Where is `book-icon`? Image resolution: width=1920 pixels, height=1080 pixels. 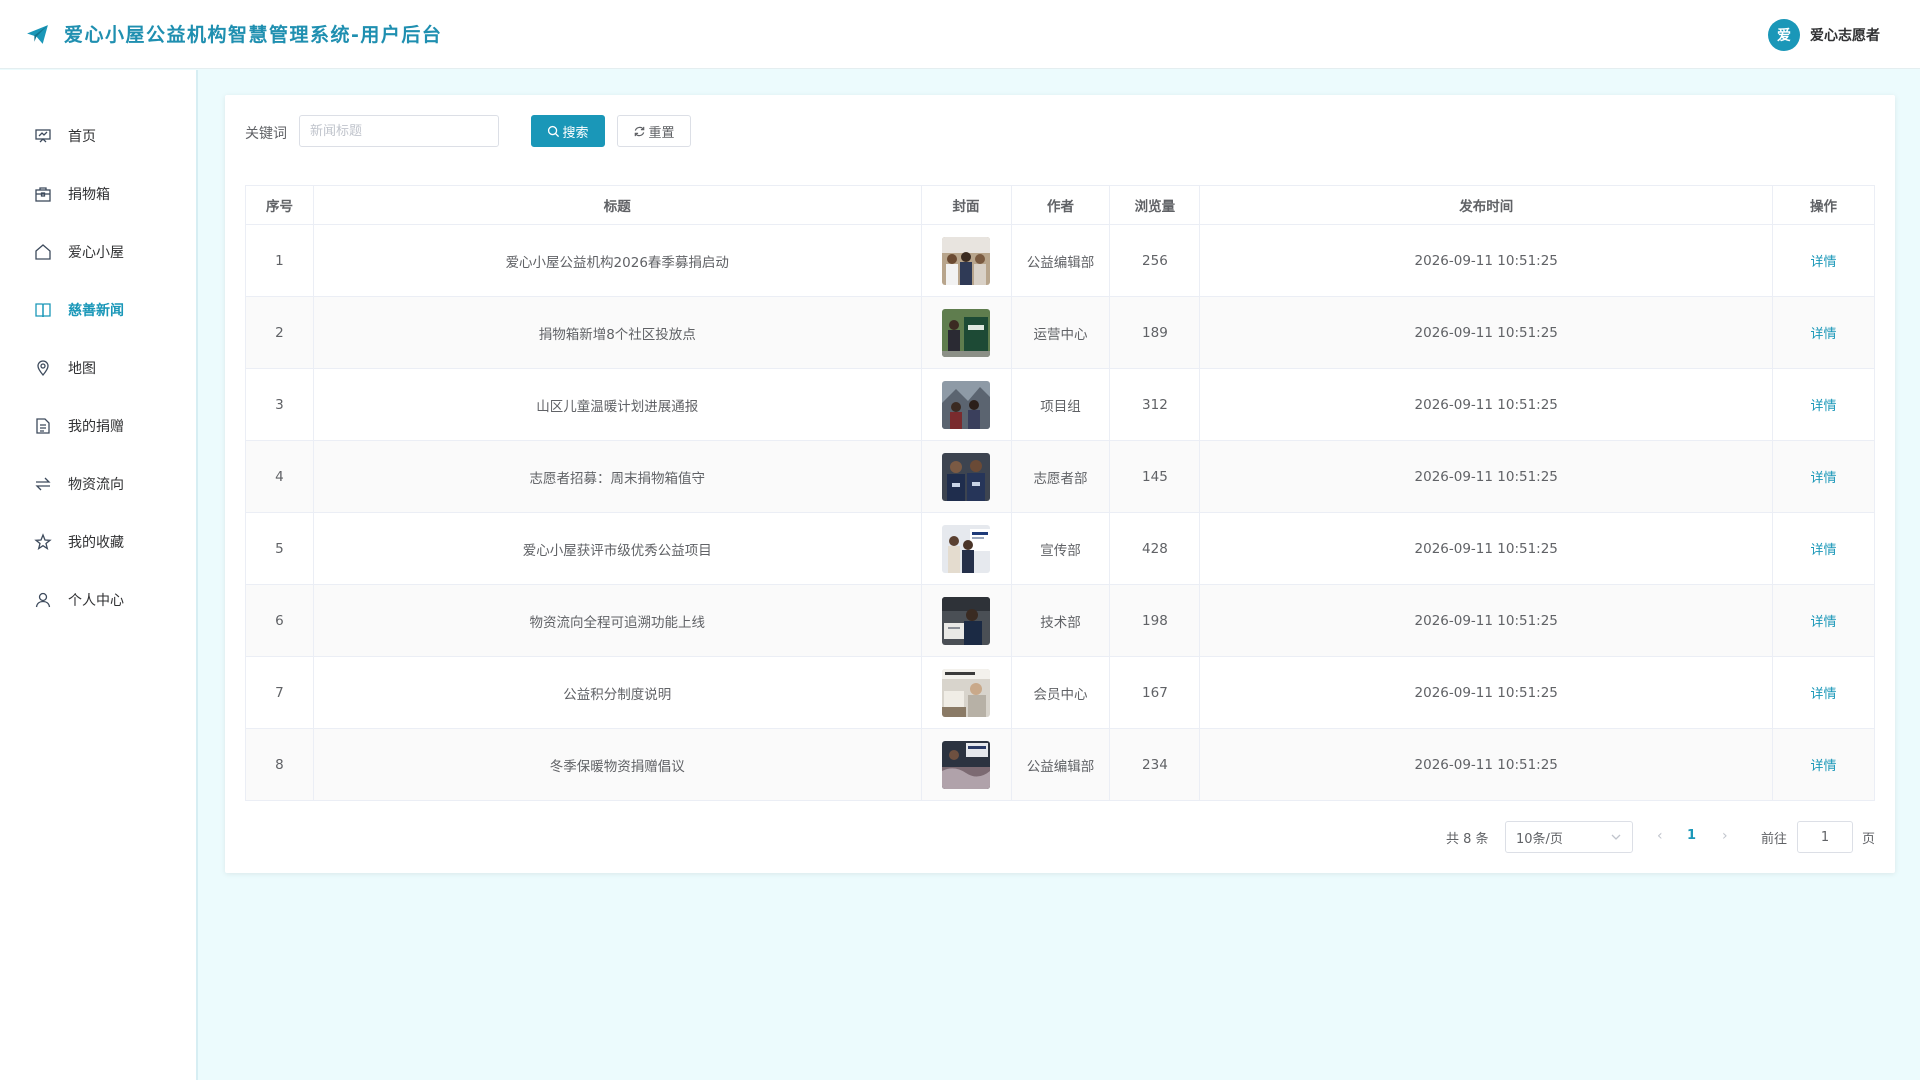
book-icon is located at coordinates (43, 310).